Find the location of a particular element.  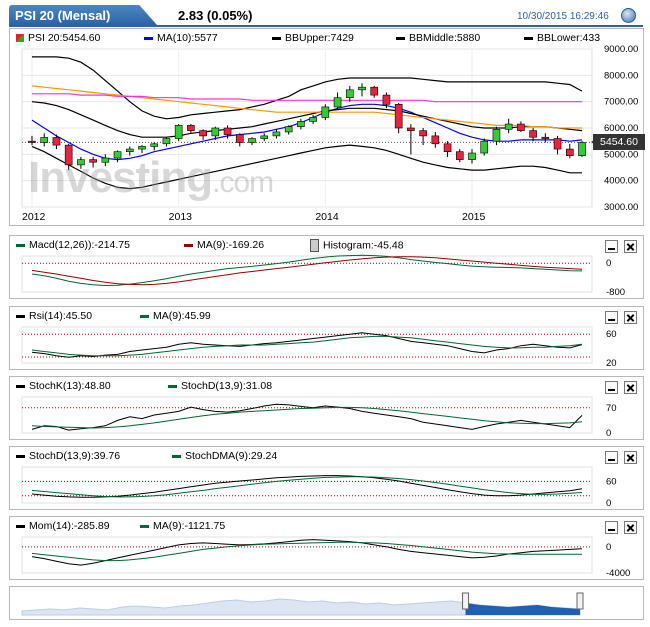

momentum-chart-svg: 0 -4000 is located at coordinates (325, 557).